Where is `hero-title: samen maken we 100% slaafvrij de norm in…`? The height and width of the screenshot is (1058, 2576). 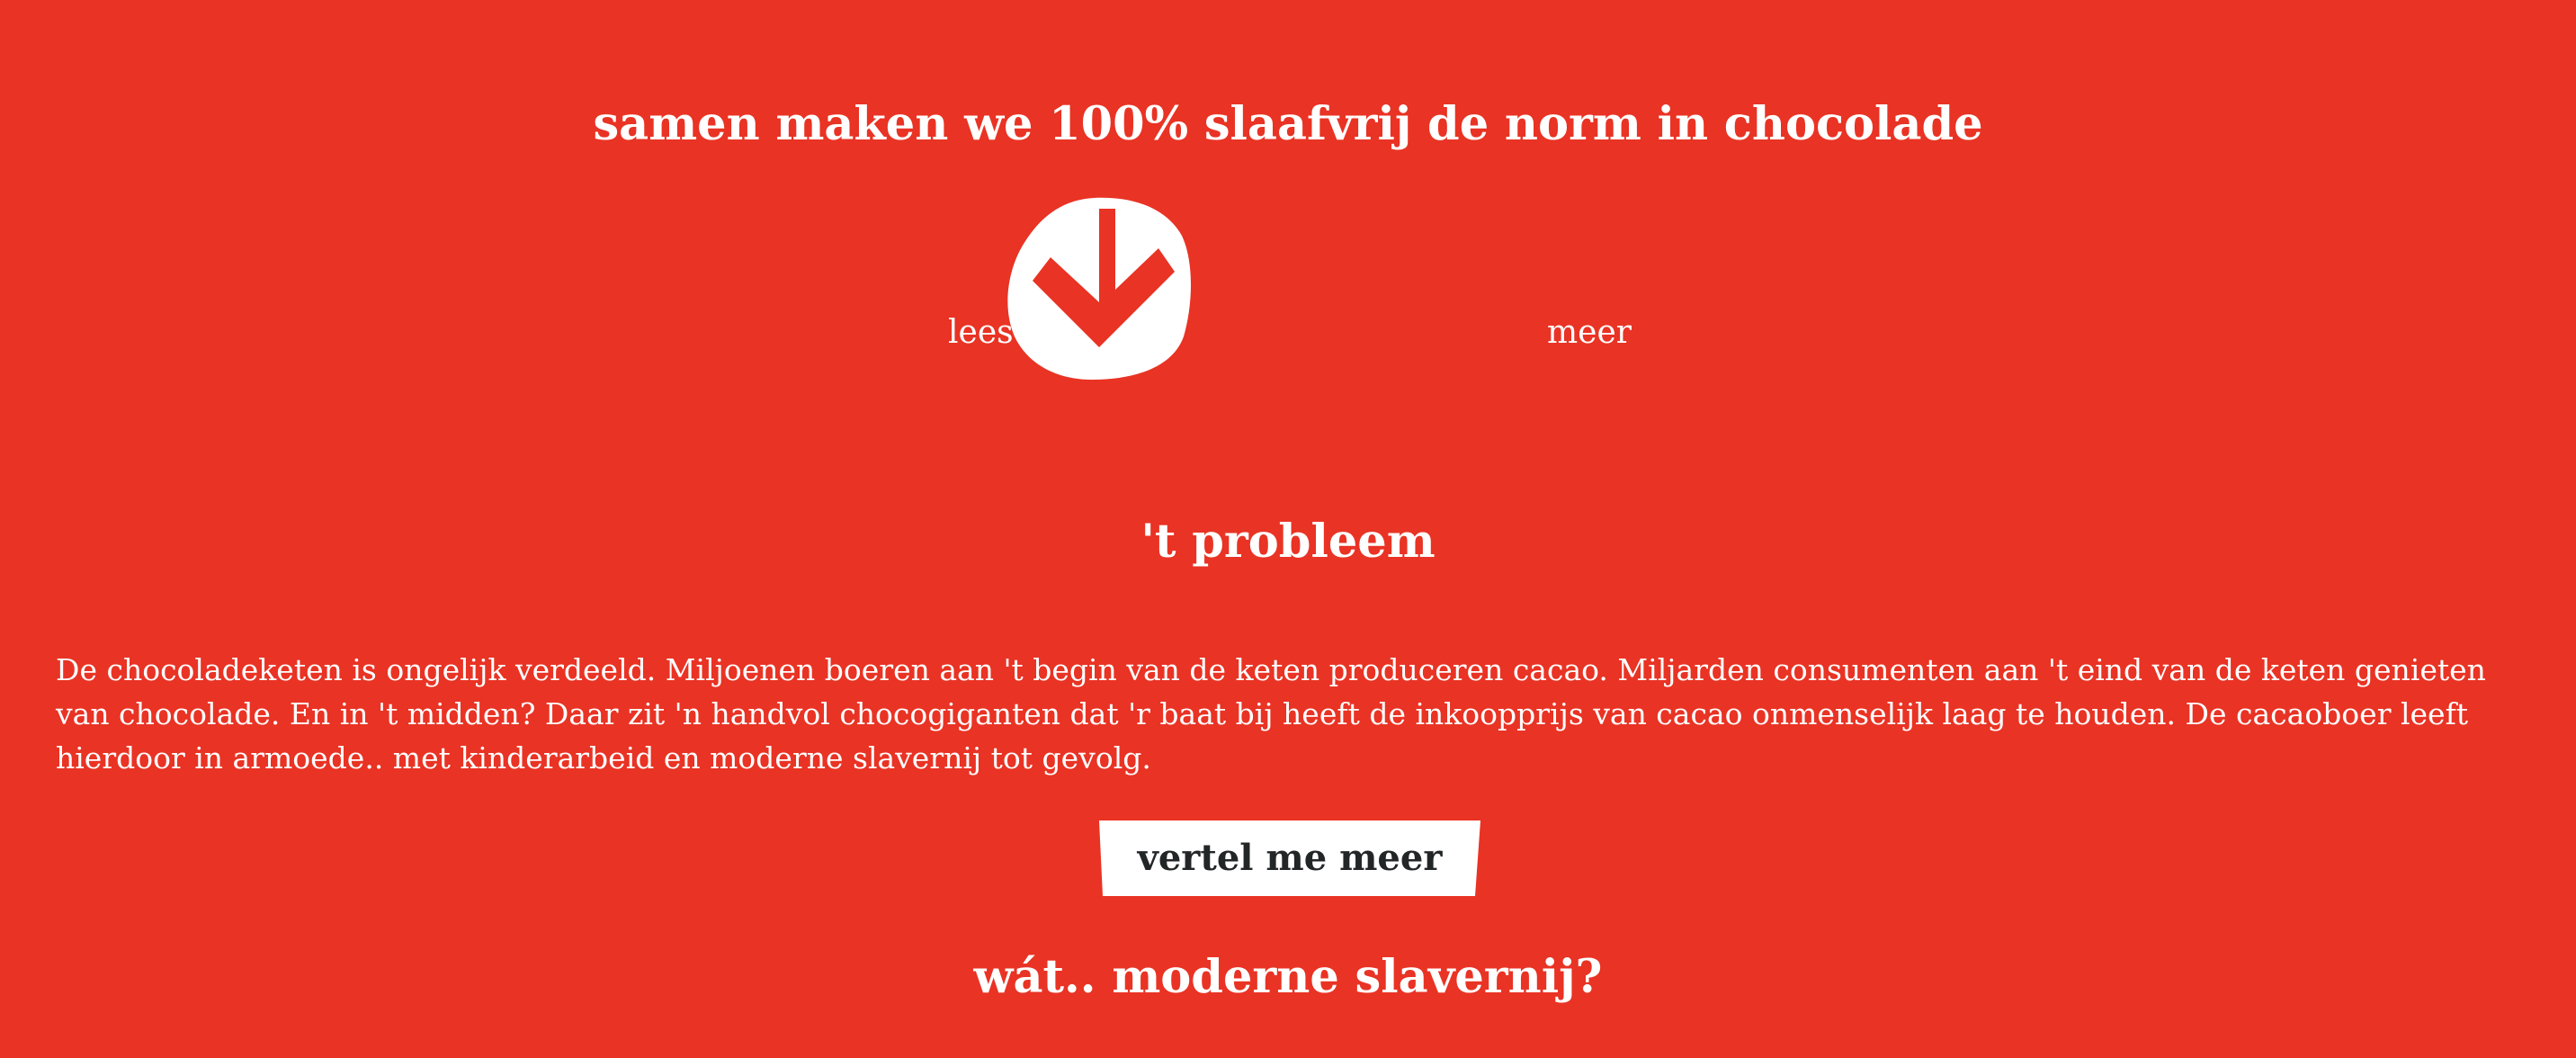 hero-title: samen maken we 100% slaafvrij de norm in… is located at coordinates (1288, 124).